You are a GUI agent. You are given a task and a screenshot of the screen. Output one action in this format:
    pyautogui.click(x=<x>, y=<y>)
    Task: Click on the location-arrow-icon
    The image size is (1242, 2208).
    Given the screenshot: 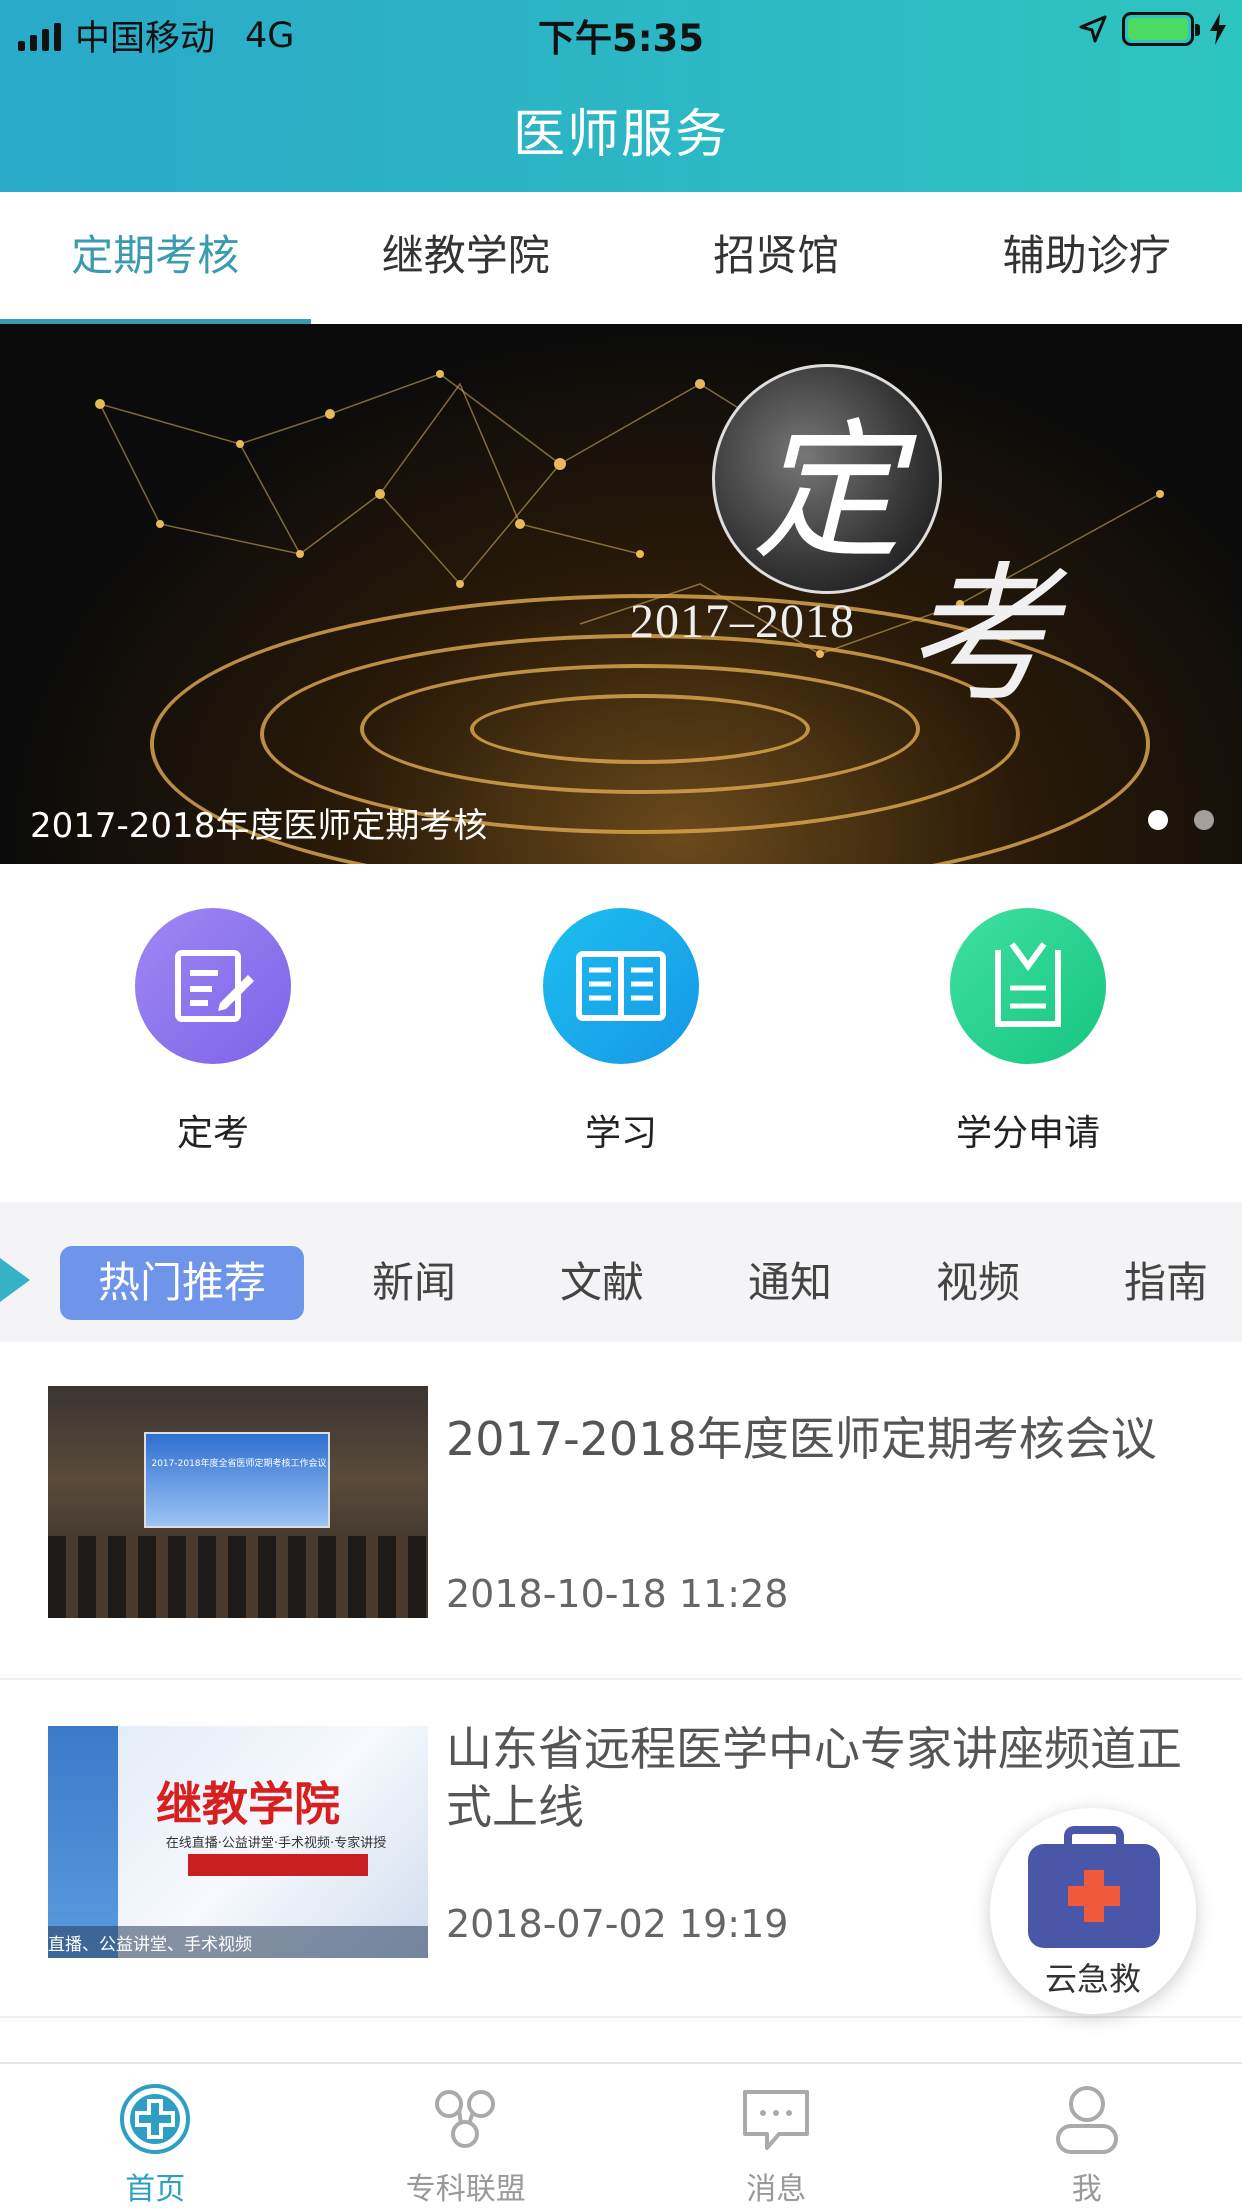 What is the action you would take?
    pyautogui.click(x=1093, y=29)
    